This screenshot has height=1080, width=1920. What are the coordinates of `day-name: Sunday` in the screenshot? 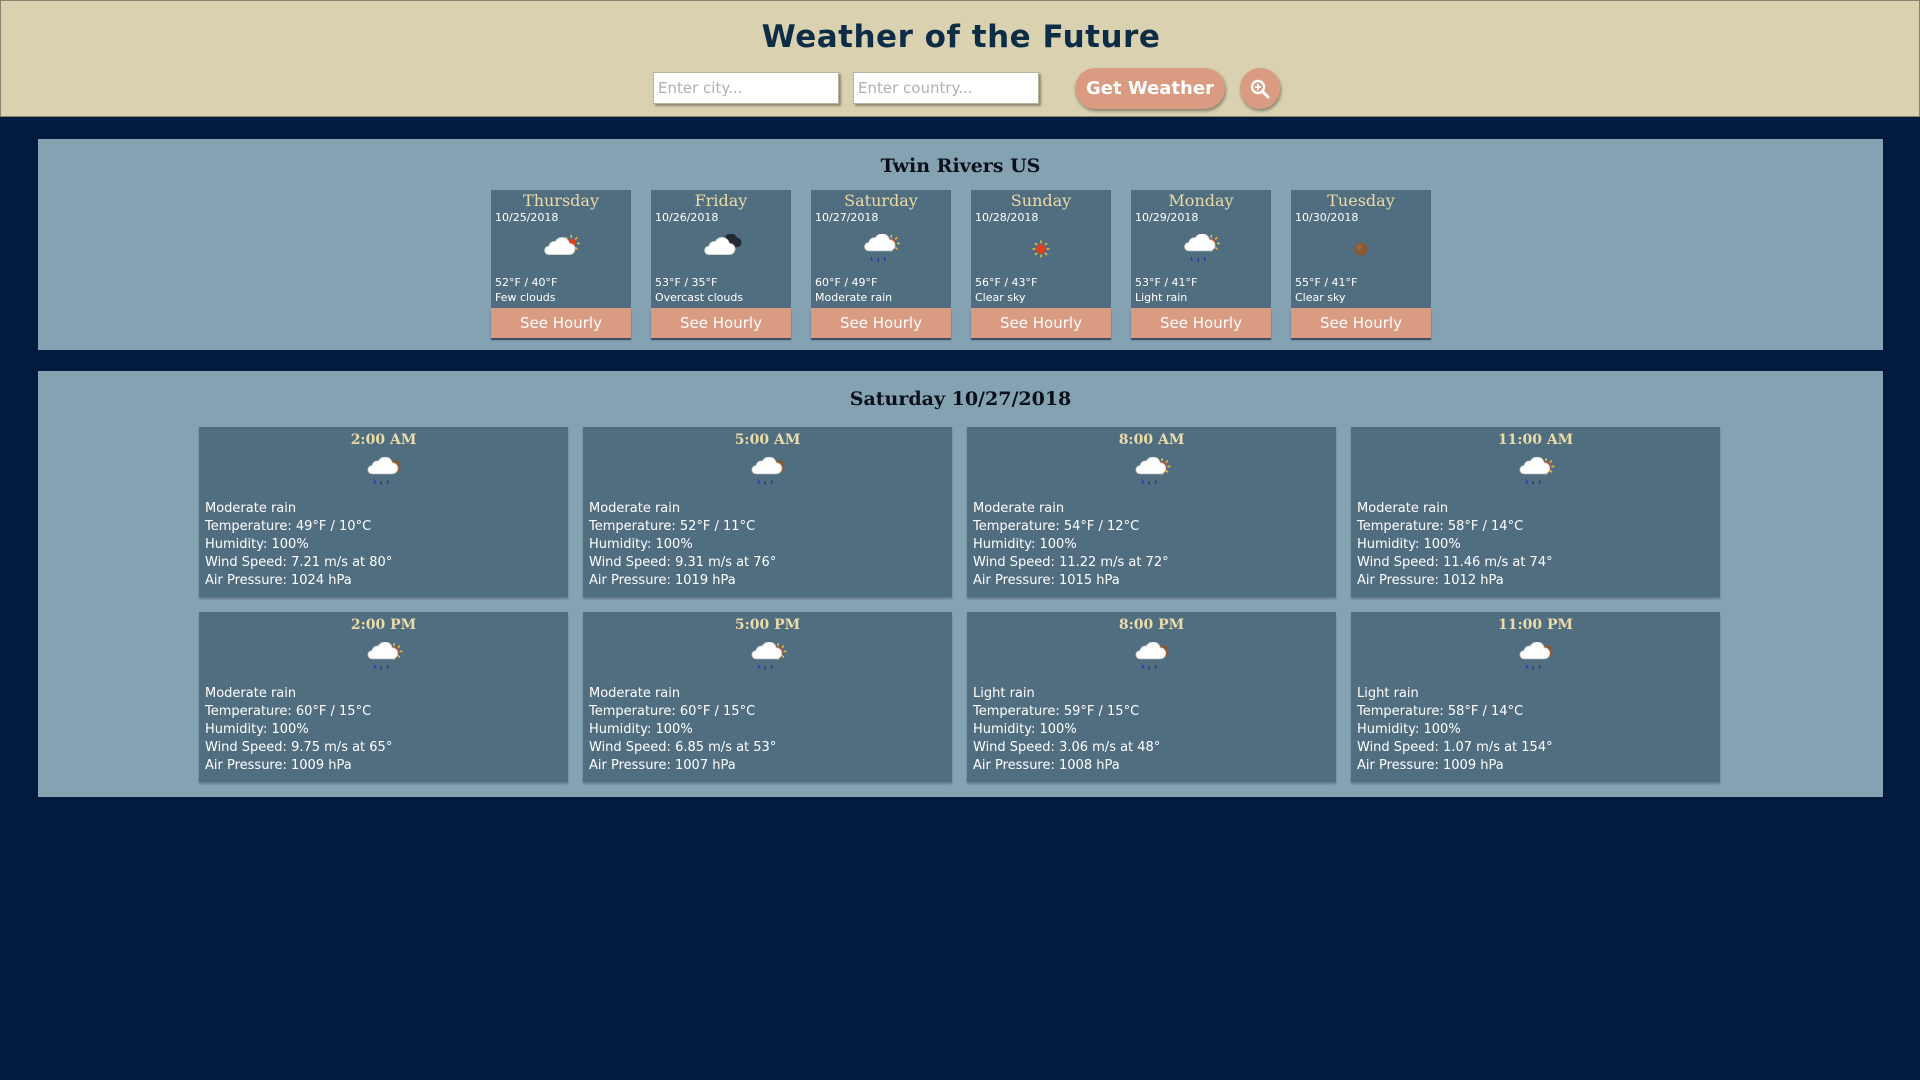 It's located at (1041, 200).